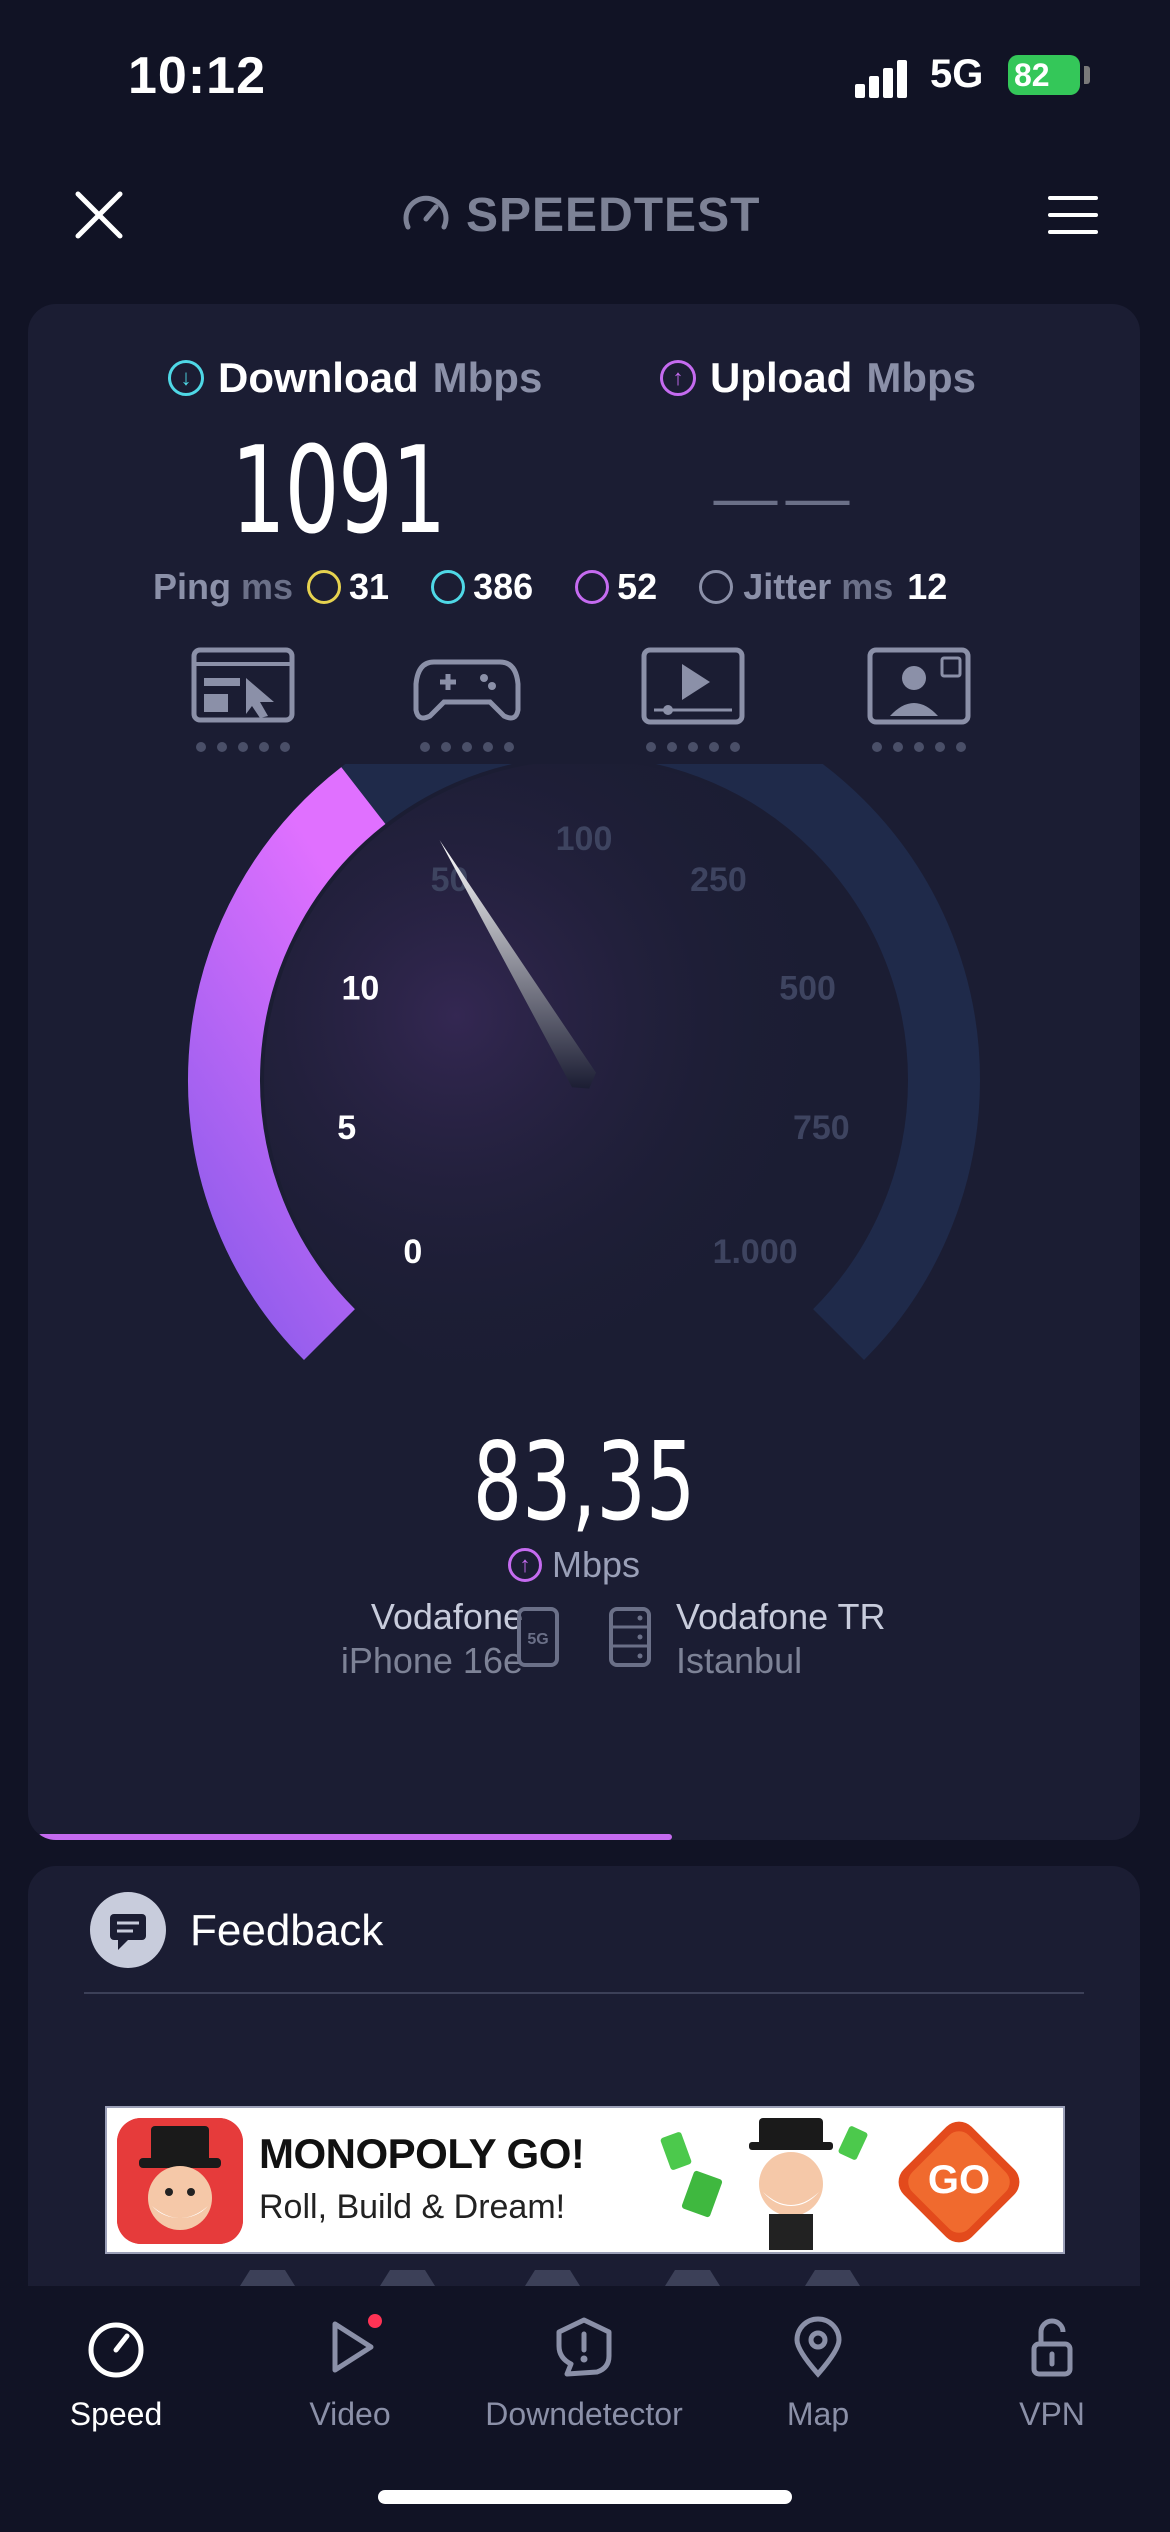 Image resolution: width=1170 pixels, height=2532 pixels. I want to click on ping-upload-value: 52, so click(637, 586).